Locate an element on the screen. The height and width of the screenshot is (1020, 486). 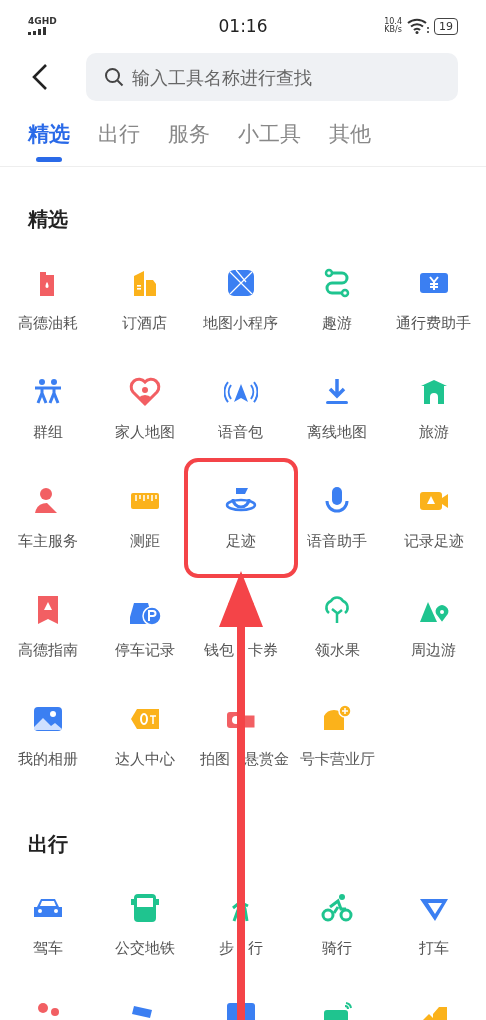
tool-label: 地图小程序 is located at coordinates (241, 323).